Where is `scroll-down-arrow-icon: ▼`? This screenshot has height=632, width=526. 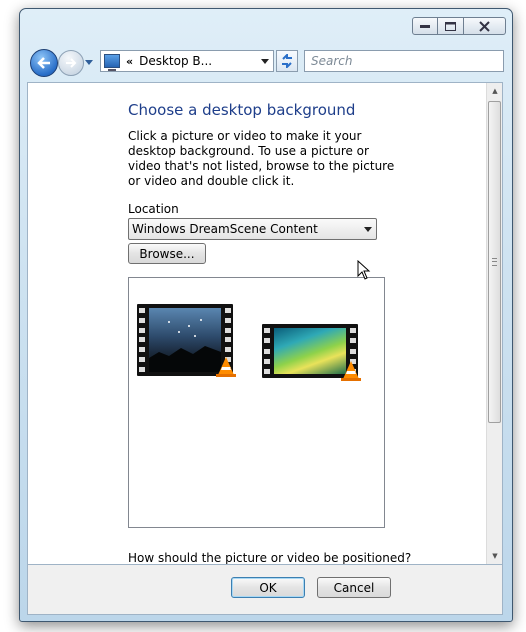 scroll-down-arrow-icon: ▼ is located at coordinates (494, 556).